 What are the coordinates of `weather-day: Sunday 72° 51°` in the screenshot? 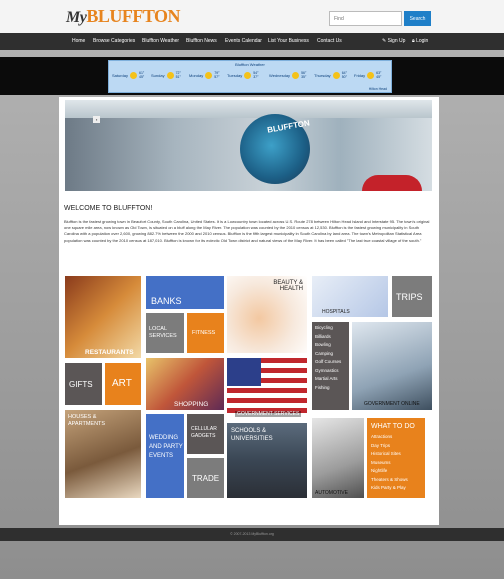 It's located at (166, 75).